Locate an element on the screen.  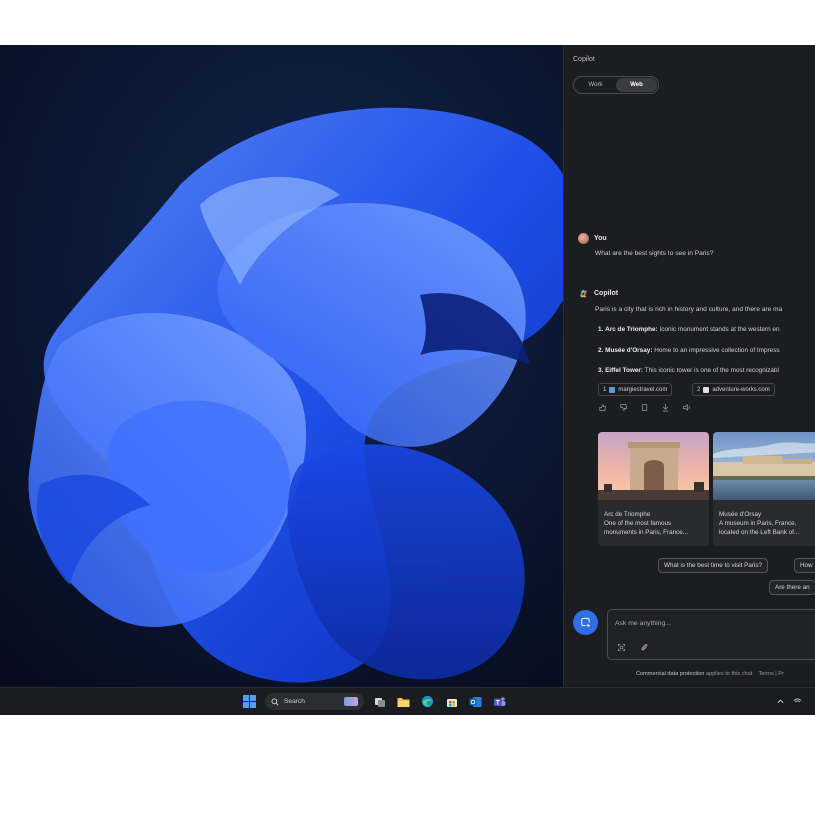
copilot-logo-icon is located at coordinates (583, 293).